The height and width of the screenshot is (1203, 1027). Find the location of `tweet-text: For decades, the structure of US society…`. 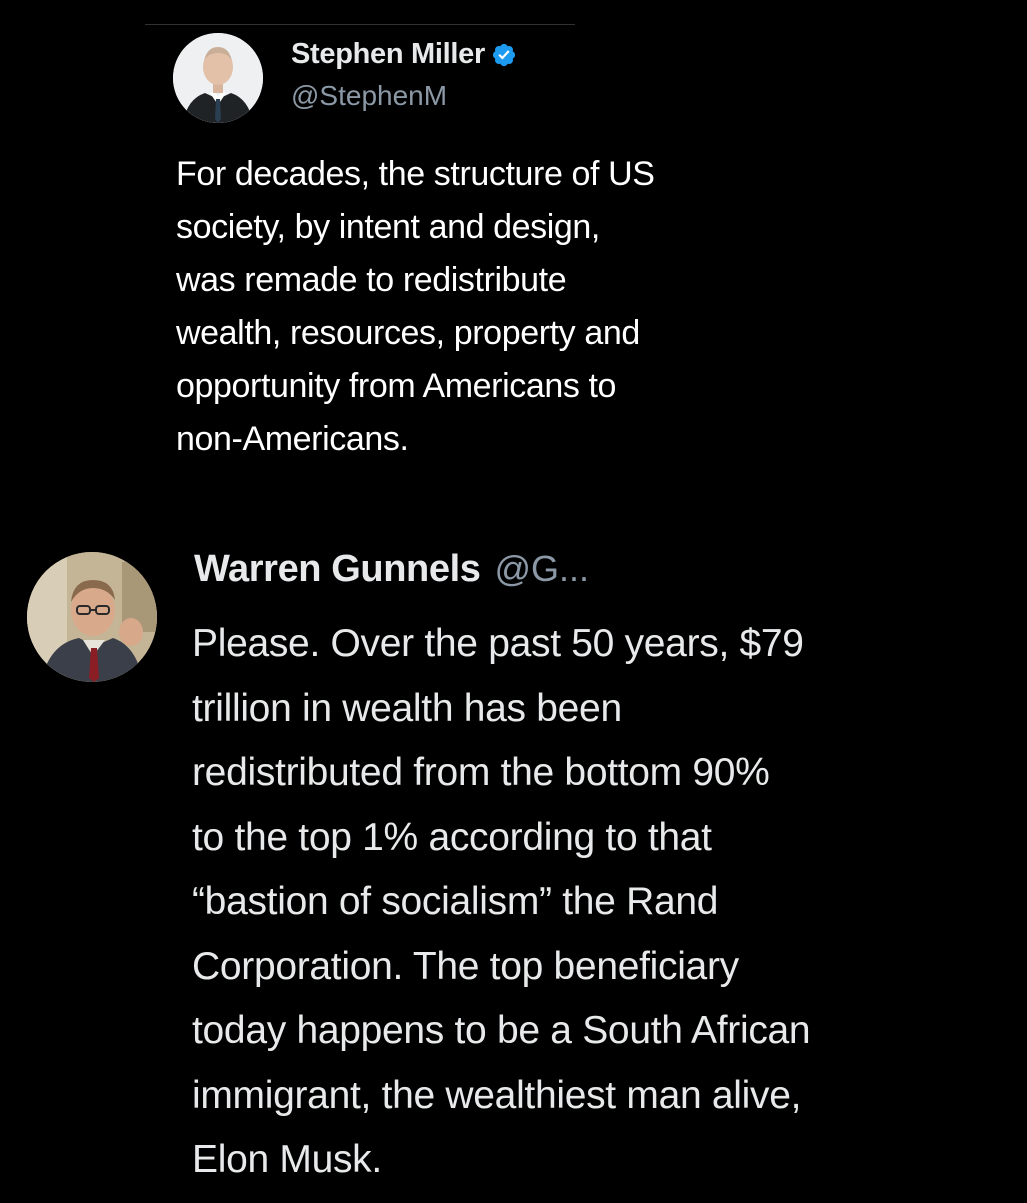

tweet-text: For decades, the structure of US society… is located at coordinates (415, 306).